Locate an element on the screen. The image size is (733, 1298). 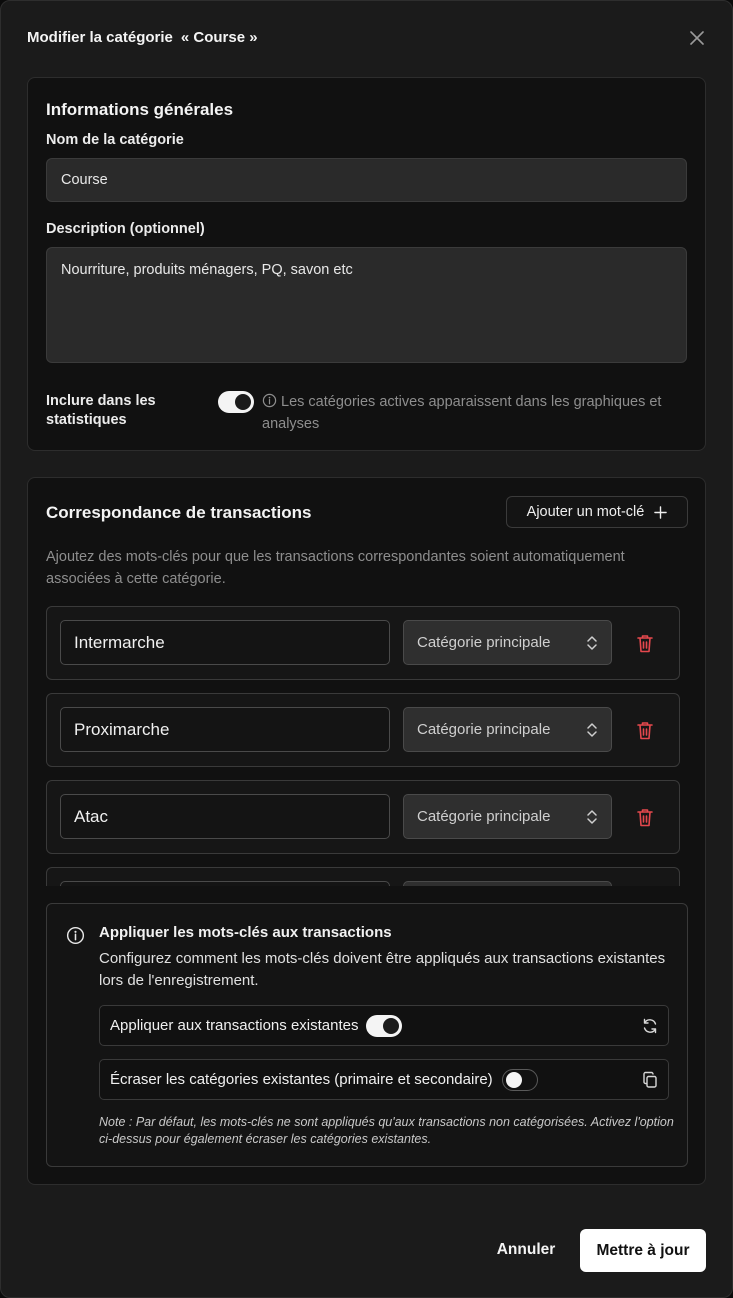
apply-existing-option: Appliquer aux transactions existantes is located at coordinates (384, 1025).